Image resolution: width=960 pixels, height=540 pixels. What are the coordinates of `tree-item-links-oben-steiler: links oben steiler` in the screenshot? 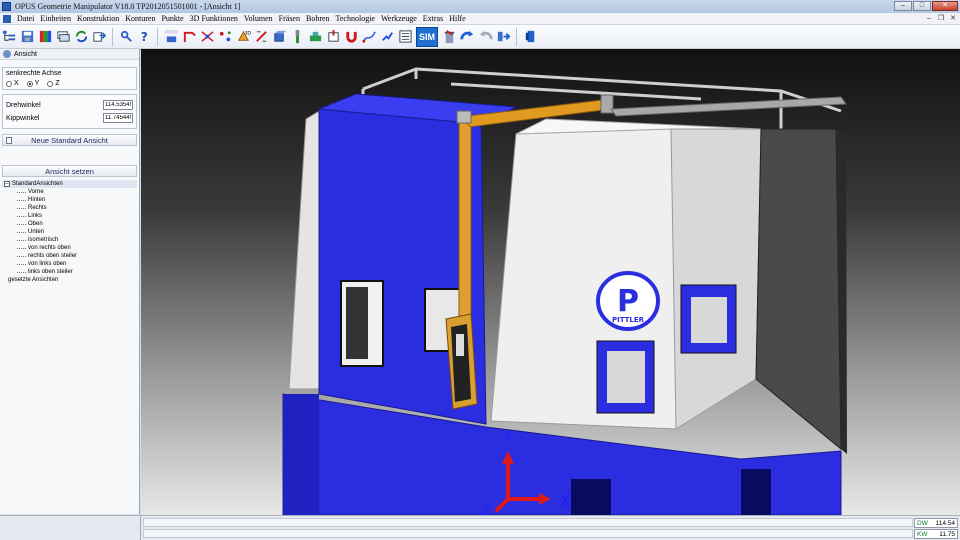 It's located at (69, 272).